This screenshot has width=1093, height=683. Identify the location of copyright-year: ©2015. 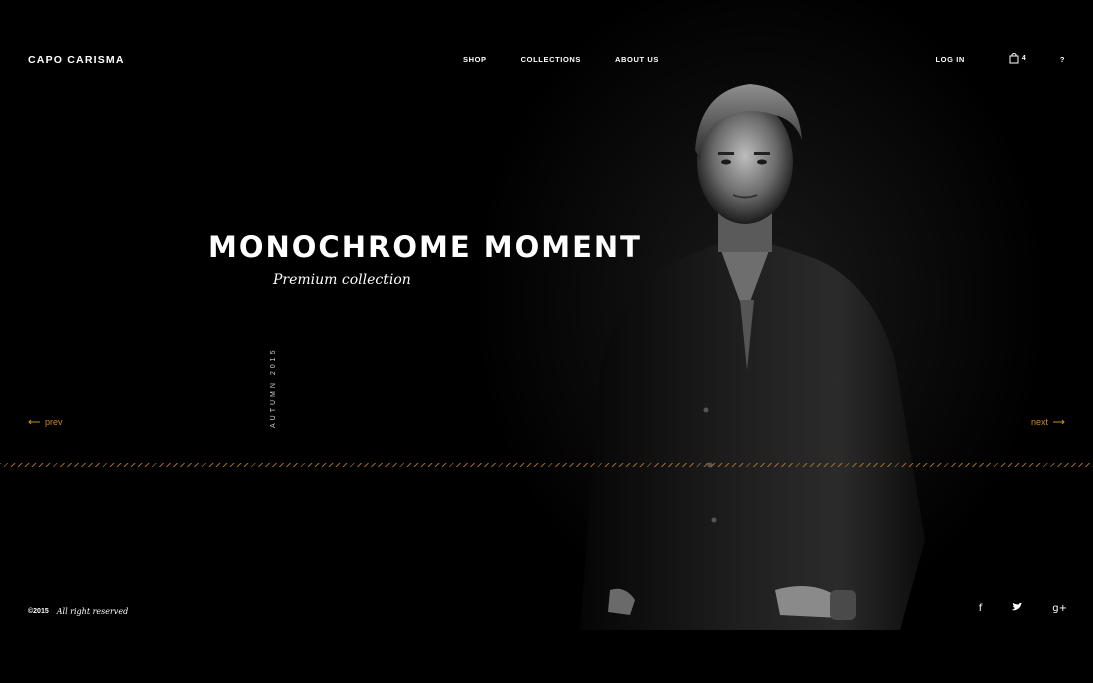
(38, 611).